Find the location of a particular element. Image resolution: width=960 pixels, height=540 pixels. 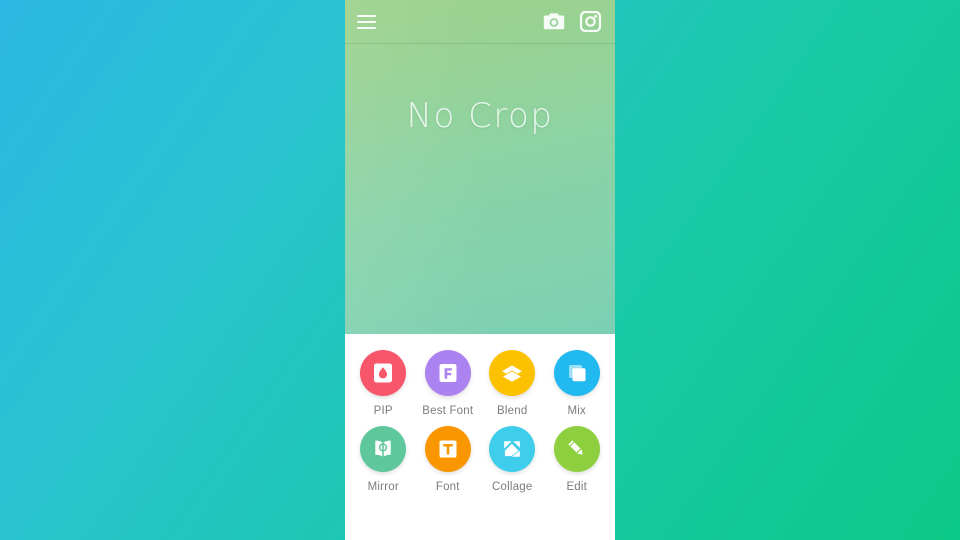

tool-mix: Mix is located at coordinates (577, 383).